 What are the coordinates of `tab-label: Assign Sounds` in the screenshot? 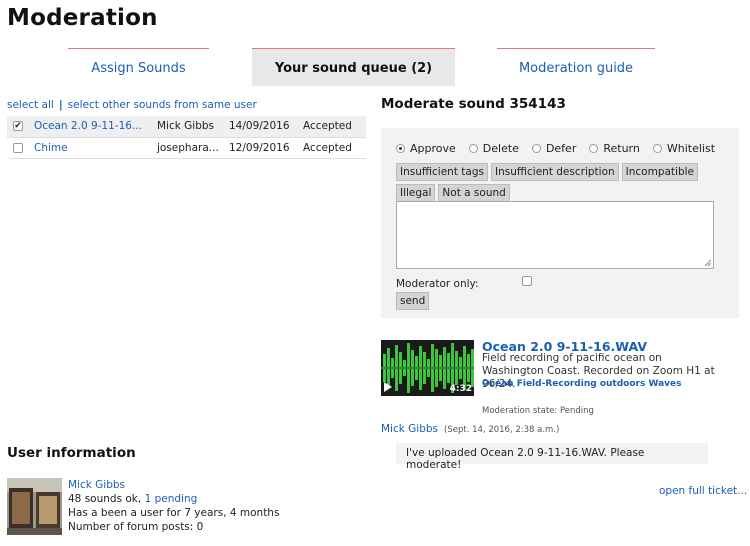 It's located at (138, 68).